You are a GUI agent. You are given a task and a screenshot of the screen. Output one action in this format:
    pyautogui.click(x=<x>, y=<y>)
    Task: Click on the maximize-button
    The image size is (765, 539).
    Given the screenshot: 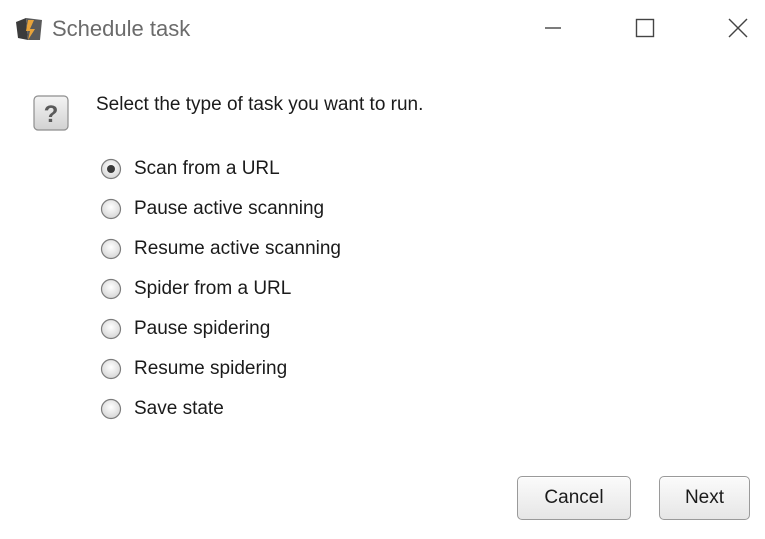 What is the action you would take?
    pyautogui.click(x=645, y=28)
    